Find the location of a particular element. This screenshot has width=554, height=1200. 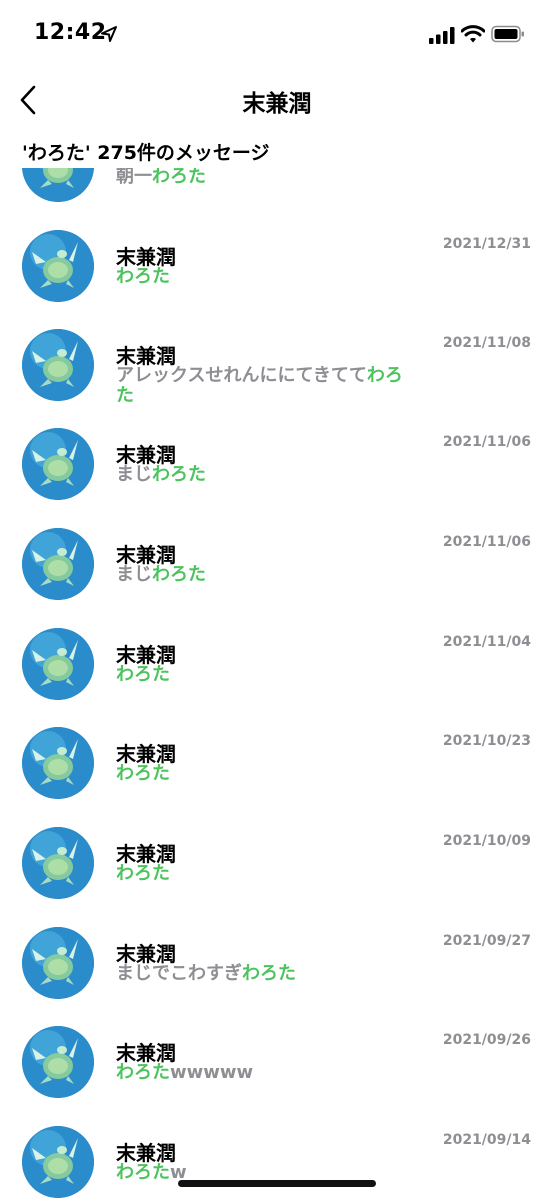

list-item: 末兼潤 2021/10/09 わろた is located at coordinates (277, 877).